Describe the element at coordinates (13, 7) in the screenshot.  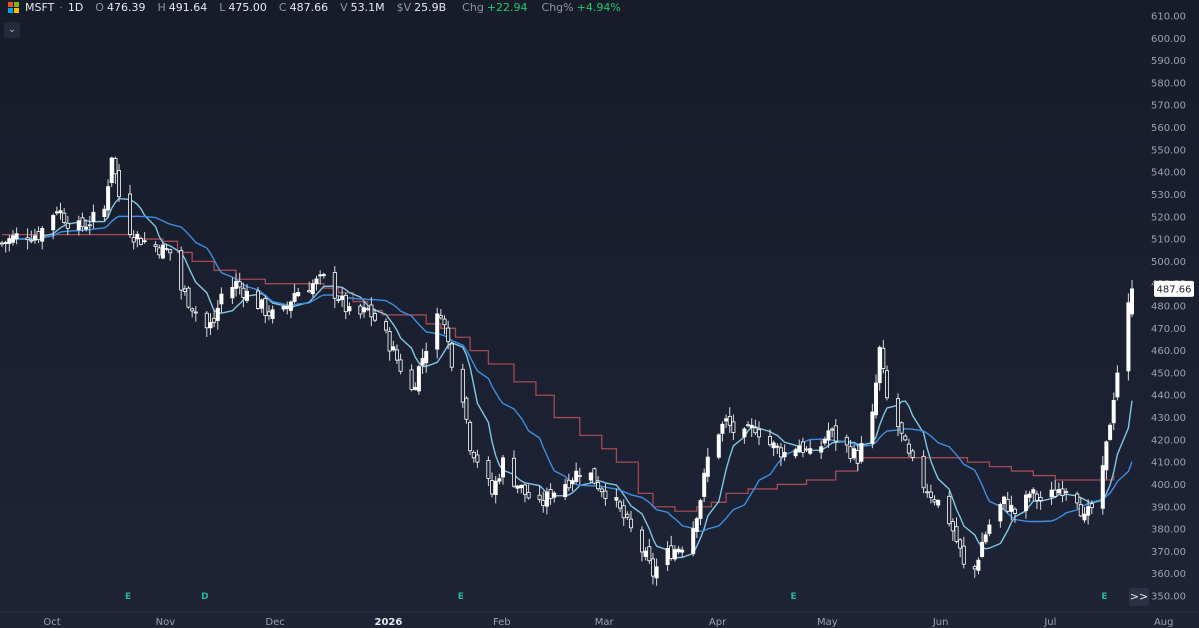
I see `msft-logo-icon` at that location.